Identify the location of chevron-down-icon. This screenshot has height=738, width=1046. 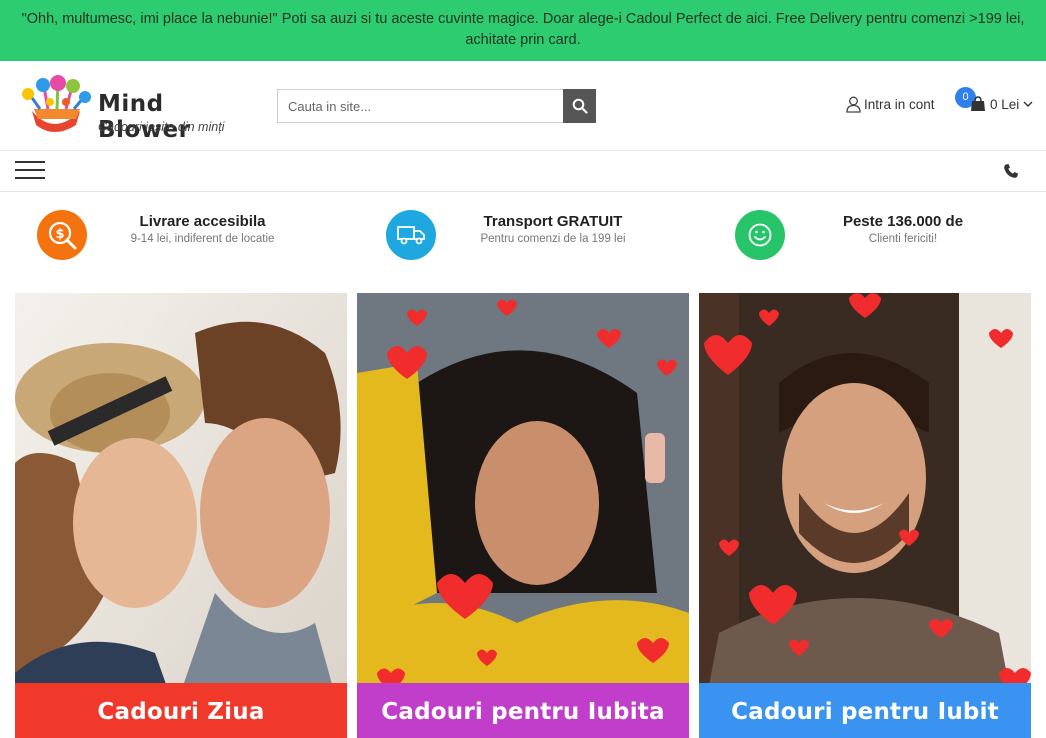
(1028, 104).